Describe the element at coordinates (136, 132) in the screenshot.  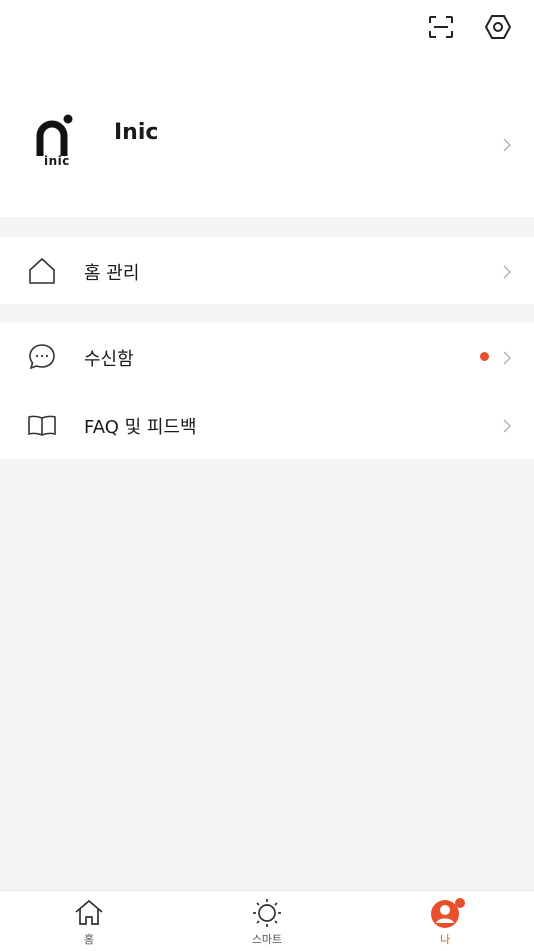
I see `profile-name: Inic` at that location.